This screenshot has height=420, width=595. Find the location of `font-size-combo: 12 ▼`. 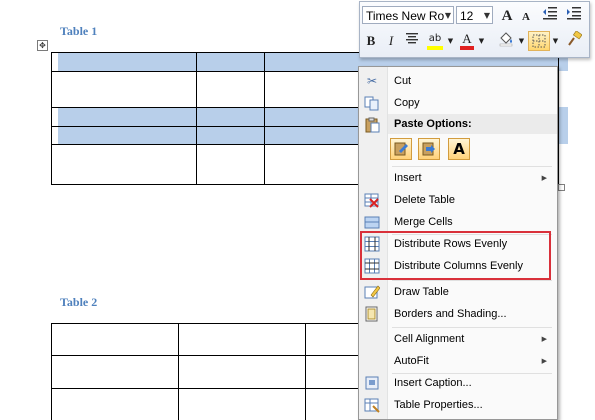

font-size-combo: 12 ▼ is located at coordinates (474, 15).